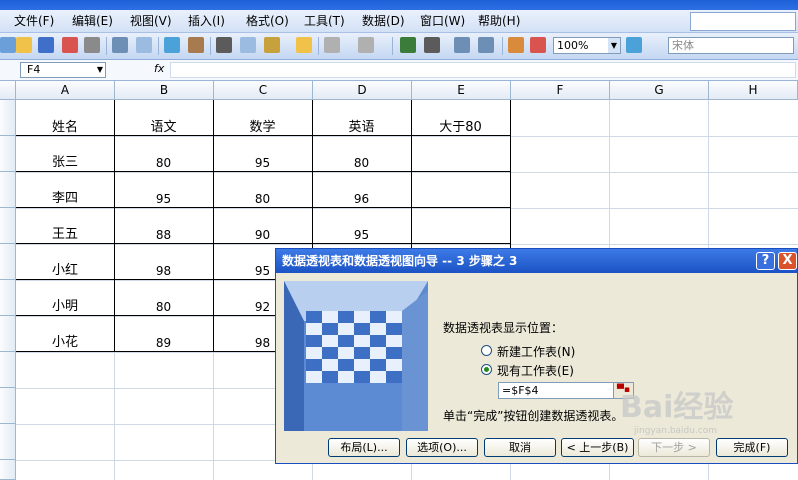  I want to click on dialog-title: 数据透视表和数据透视图向导 -- 3 步骤之 3, so click(536, 261).